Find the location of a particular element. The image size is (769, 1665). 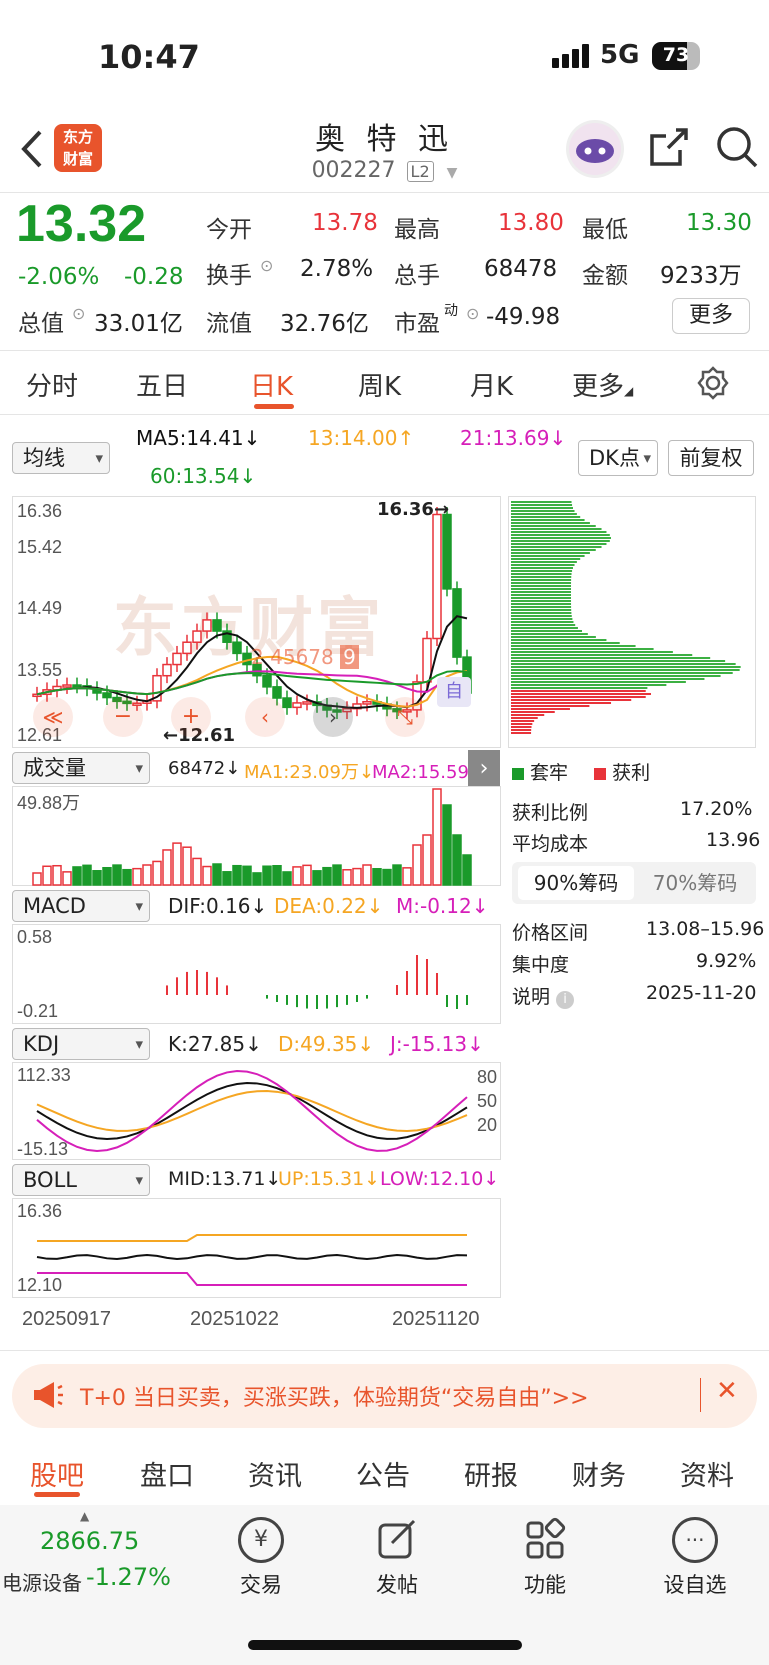

kdj-chart: 112.33 -15.13 80 50 20 is located at coordinates (256, 1111).